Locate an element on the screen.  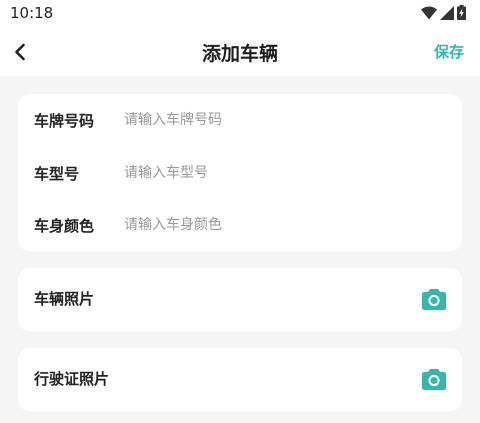
plate-number-label: 车牌号码 is located at coordinates (64, 120).